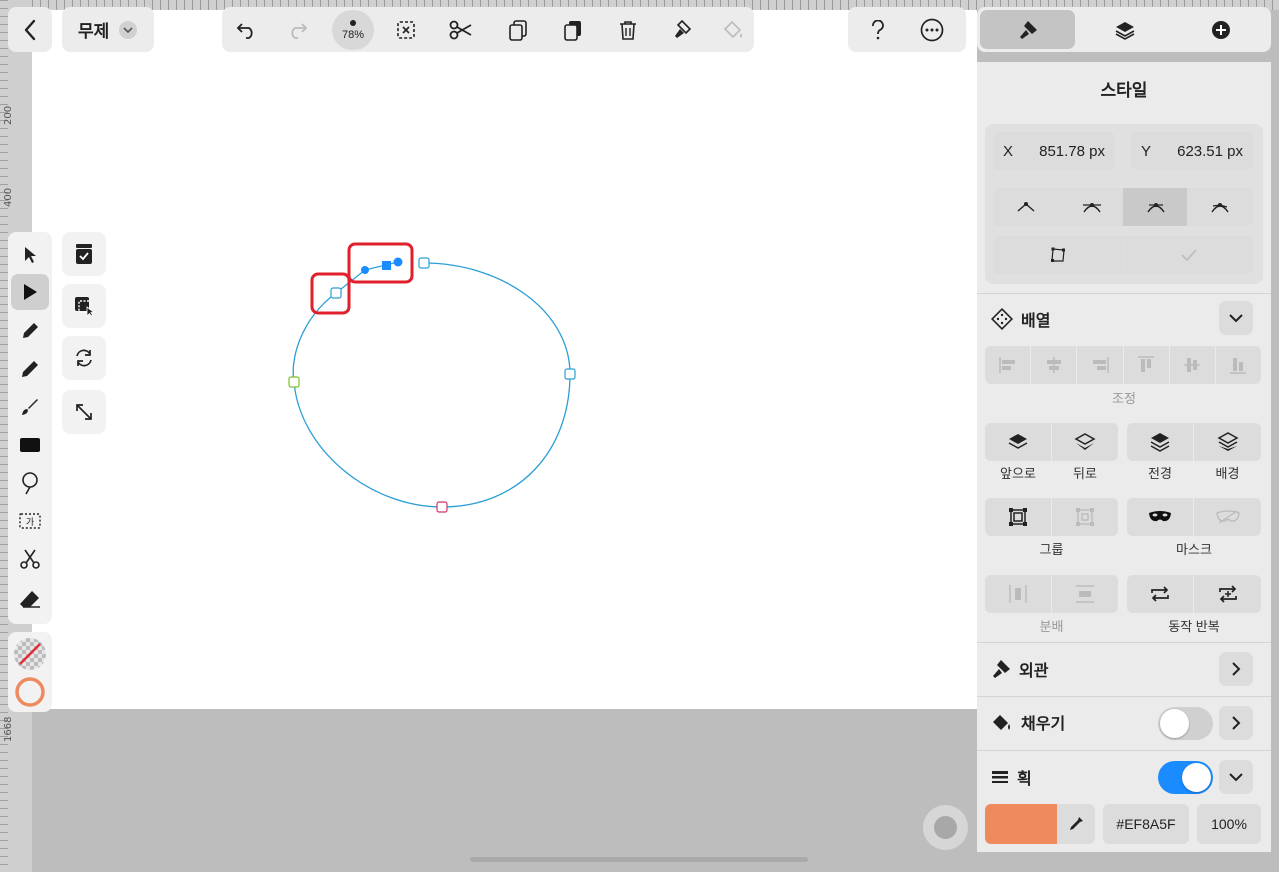 The width and height of the screenshot is (1279, 872). I want to click on style-brush-icon, so click(1001, 669).